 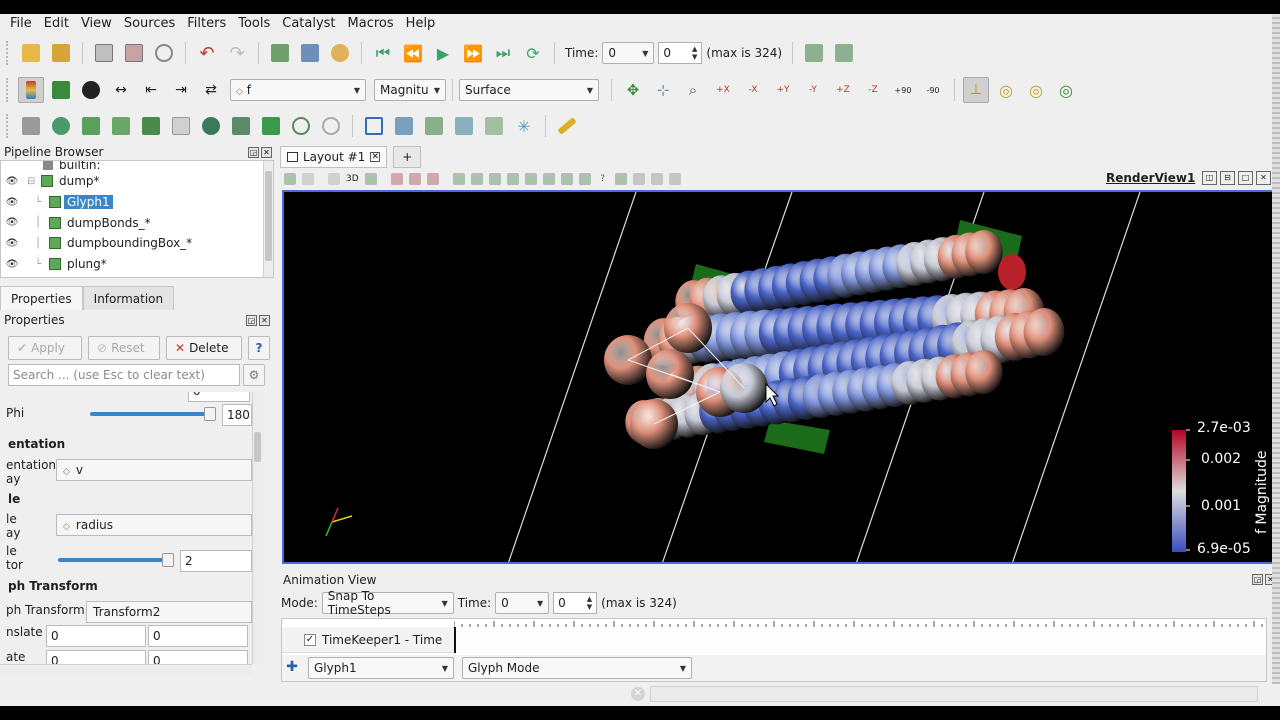 What do you see at coordinates (61, 53) in the screenshot?
I see `save-data-icon` at bounding box center [61, 53].